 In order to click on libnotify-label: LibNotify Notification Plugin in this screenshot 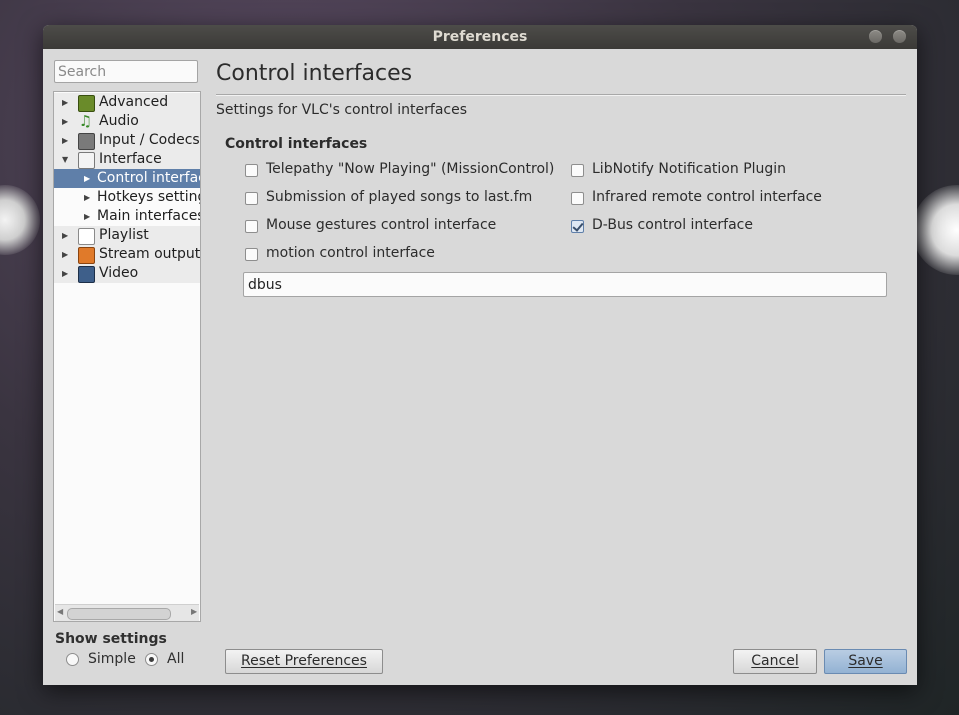, I will do `click(689, 169)`.